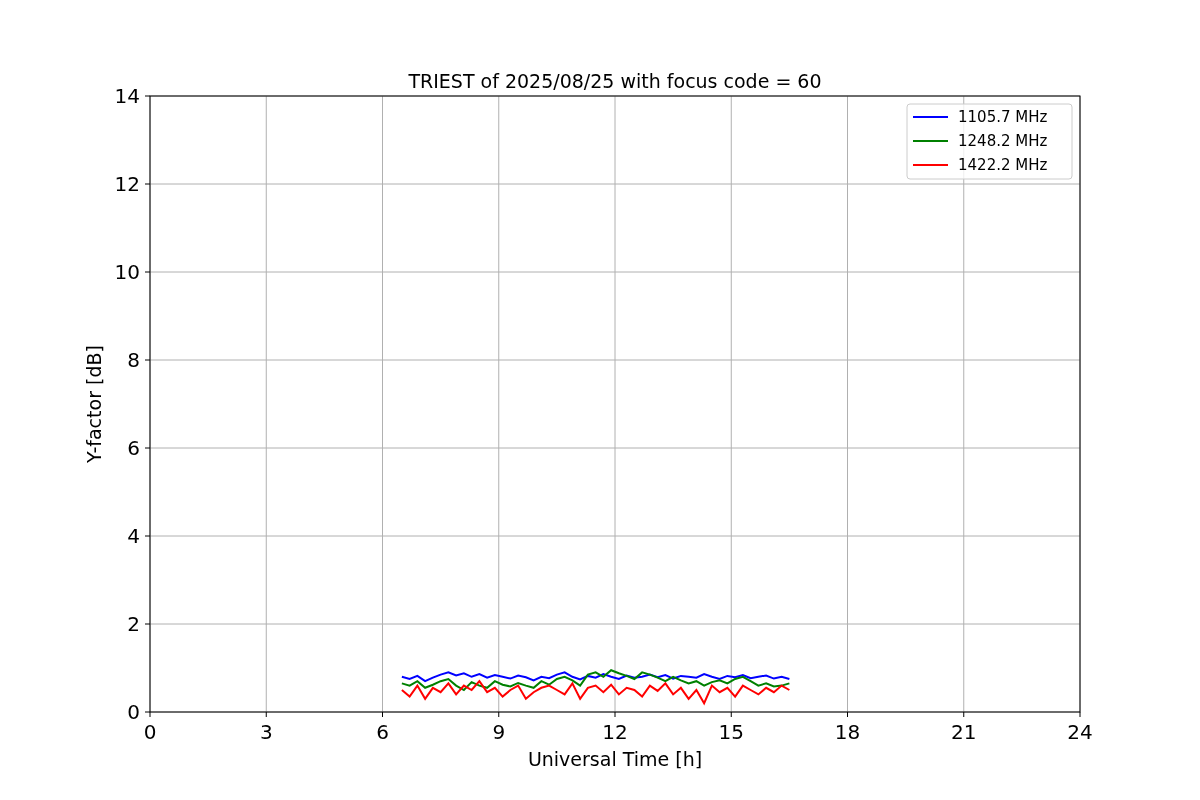 Image resolution: width=1200 pixels, height=800 pixels. I want to click on x-tick-label: 12, so click(615, 732).